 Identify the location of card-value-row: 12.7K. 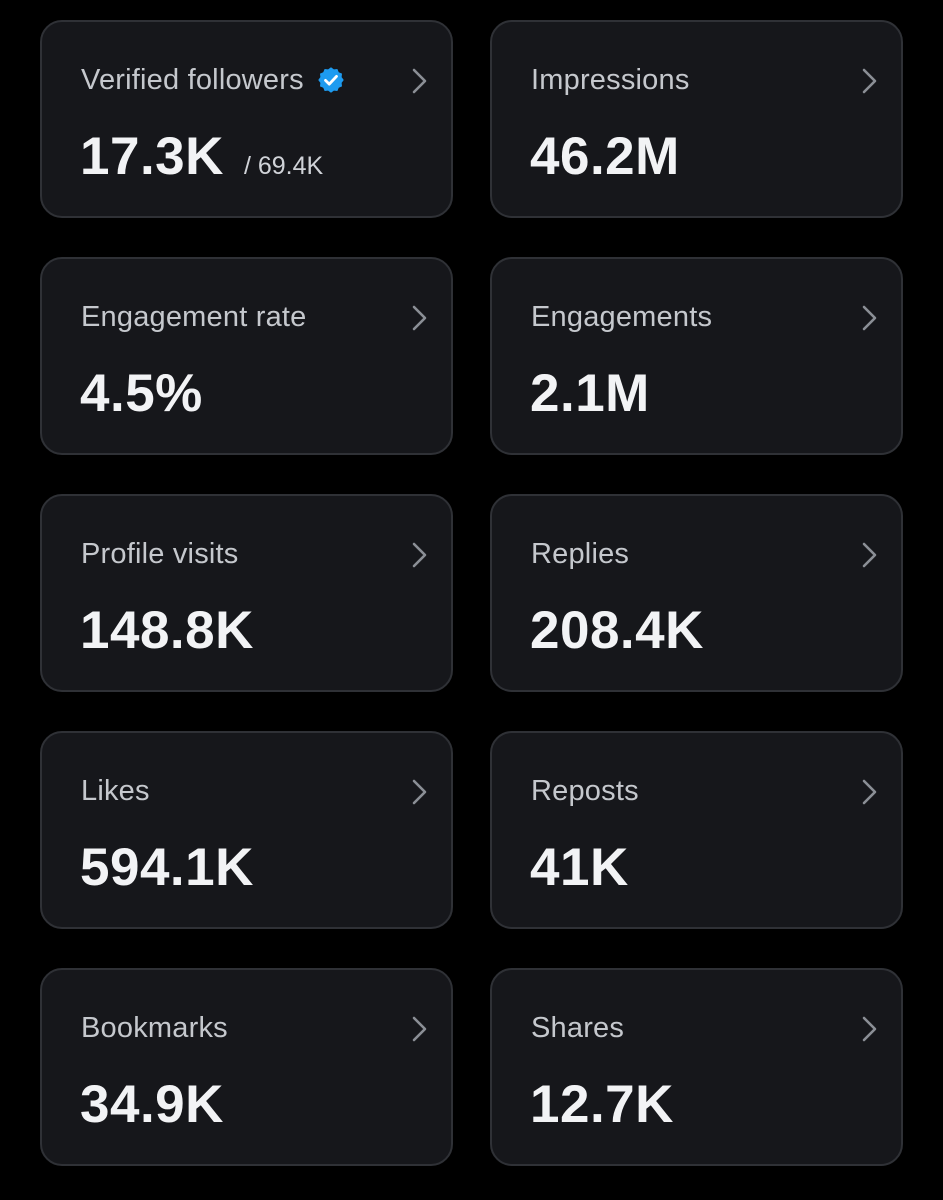
(602, 1104).